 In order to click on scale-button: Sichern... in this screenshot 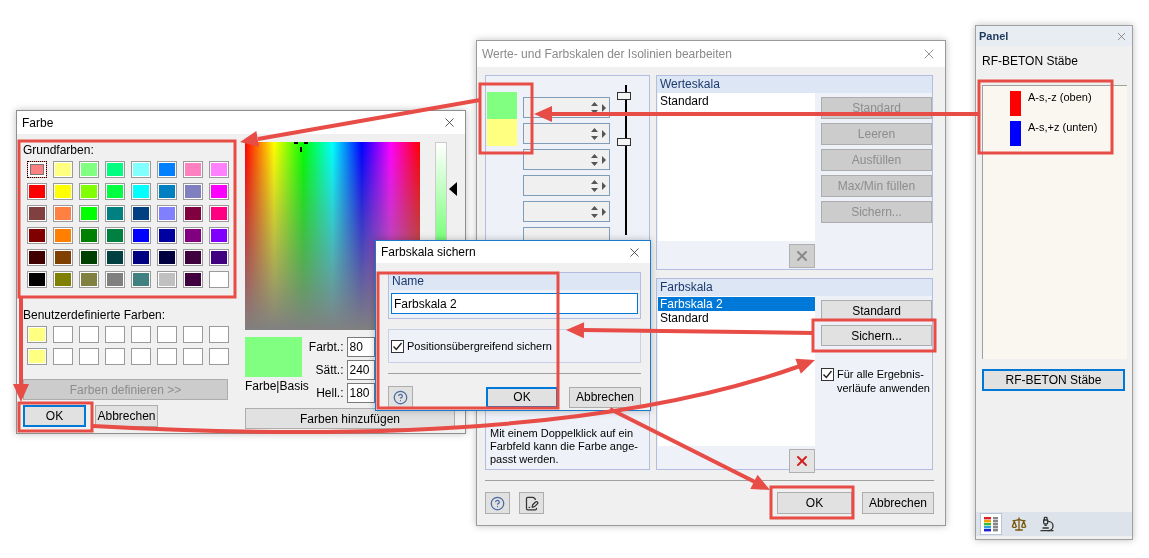, I will do `click(876, 335)`.